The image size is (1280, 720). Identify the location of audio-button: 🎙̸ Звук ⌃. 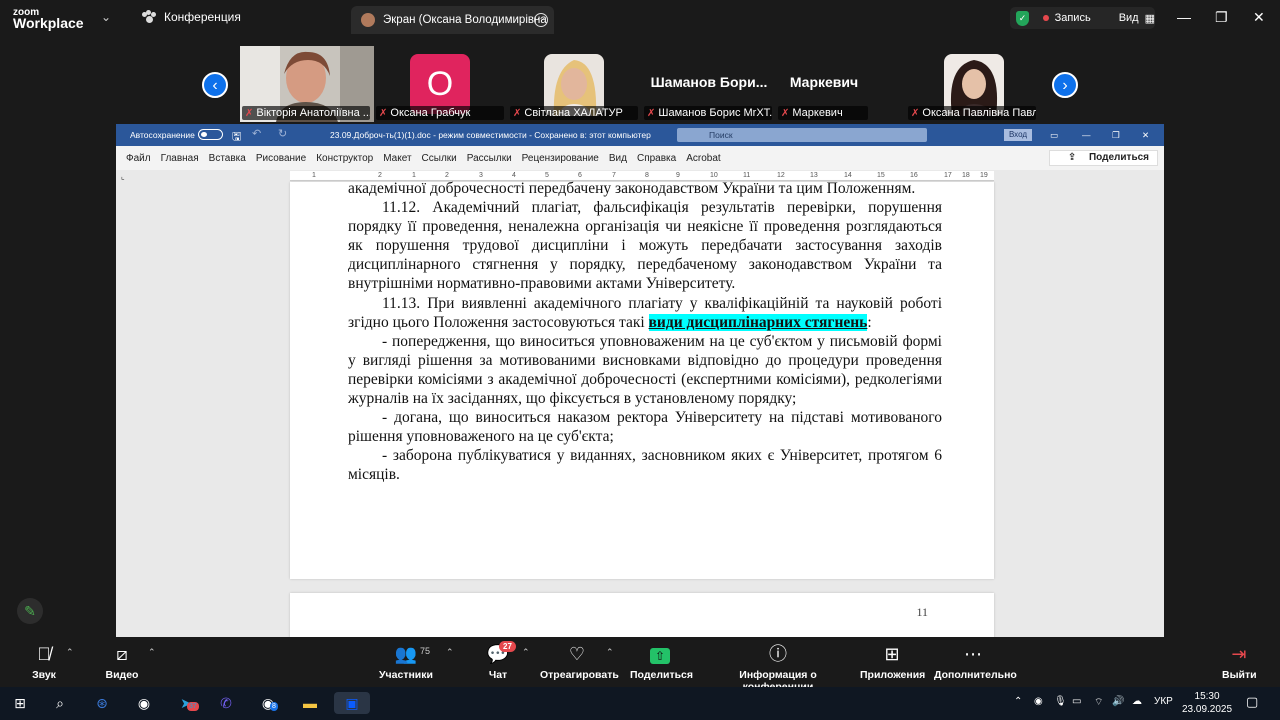
(49, 662).